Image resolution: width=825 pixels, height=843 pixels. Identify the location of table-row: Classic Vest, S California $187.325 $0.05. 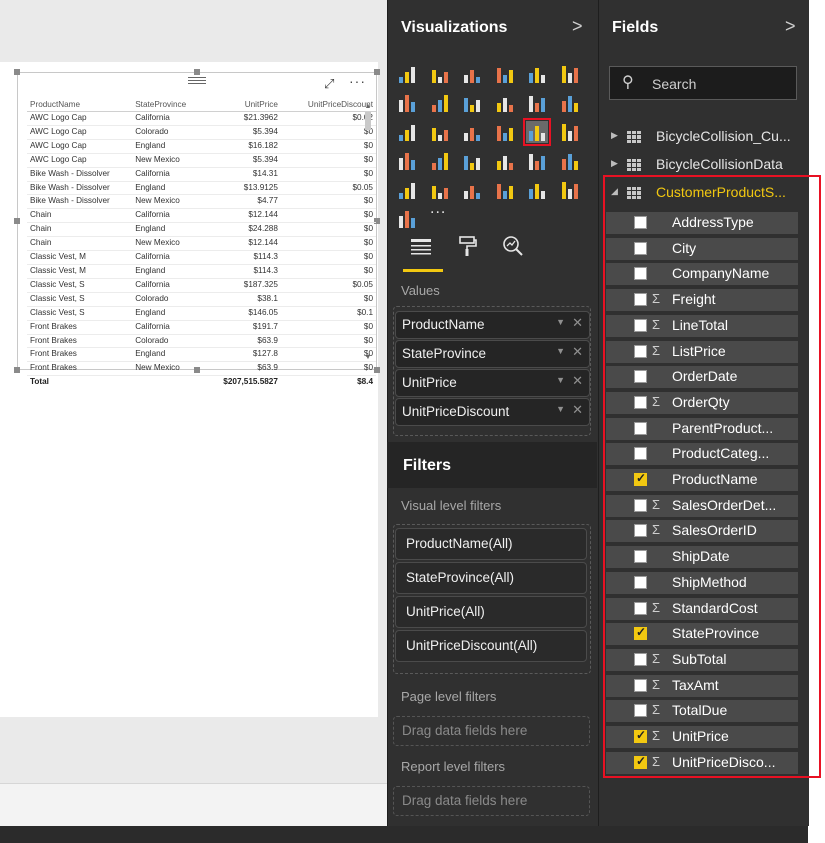
(201, 285).